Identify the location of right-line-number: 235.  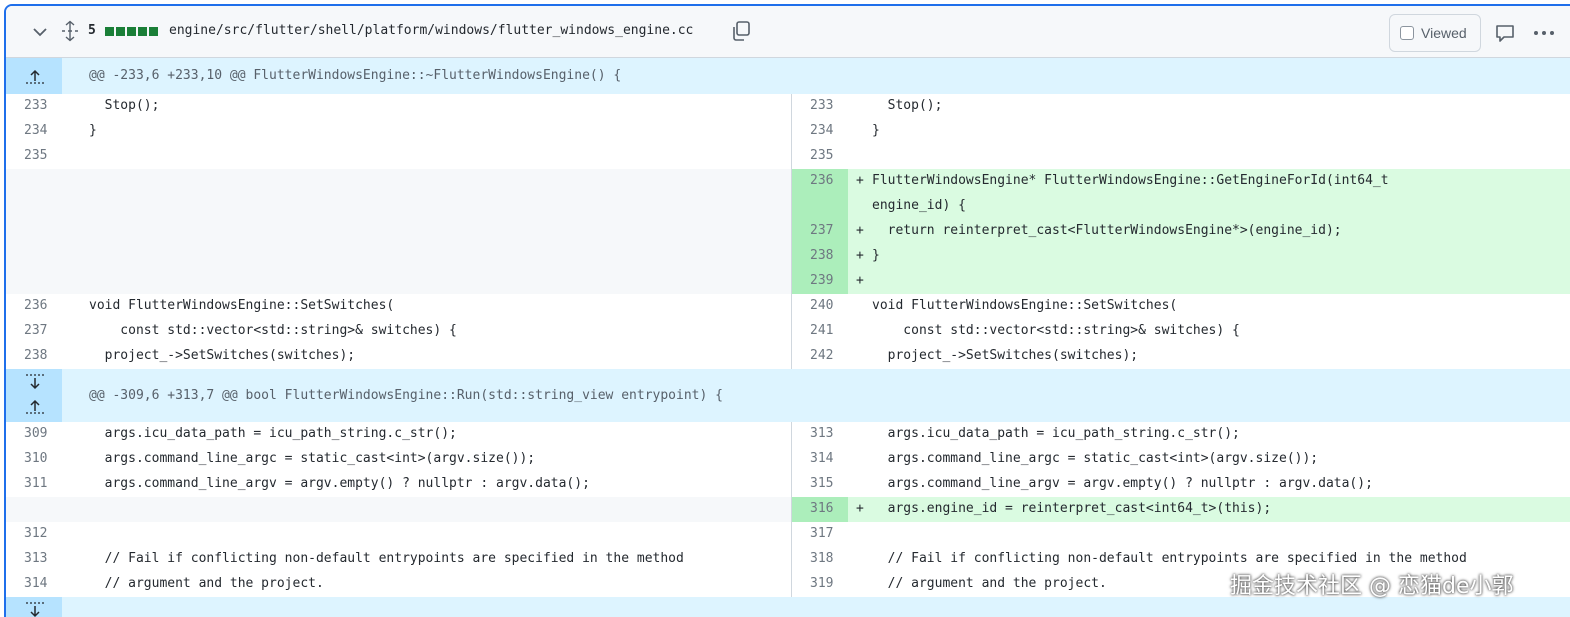
(820, 155).